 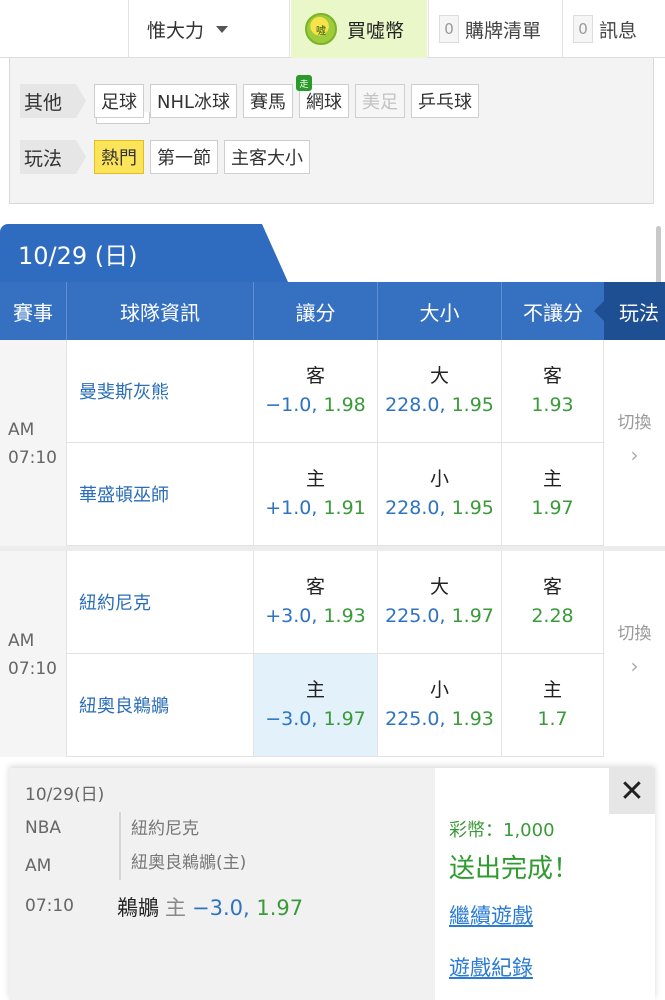 I want to click on team-name: 華盛頓巫師, so click(x=160, y=494).